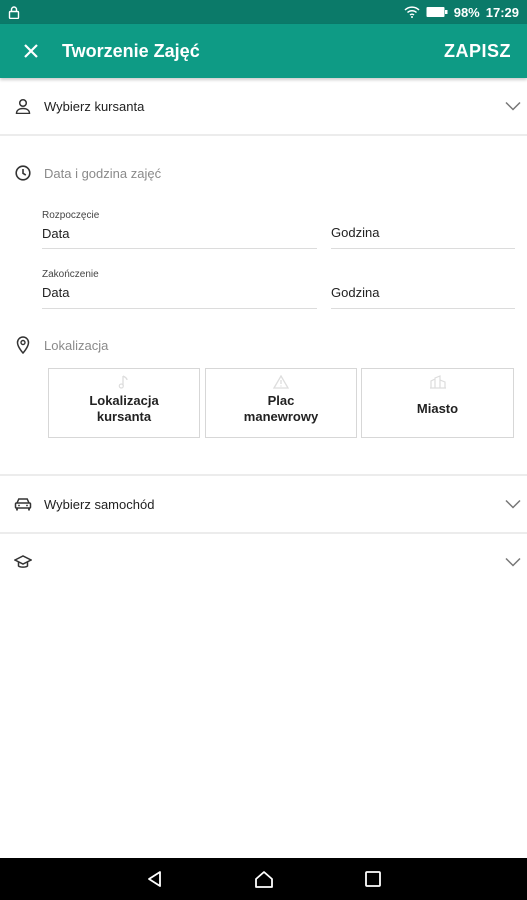 Image resolution: width=527 pixels, height=900 pixels. What do you see at coordinates (263, 106) in the screenshot?
I see `student-select: Wybierz kursanta` at bounding box center [263, 106].